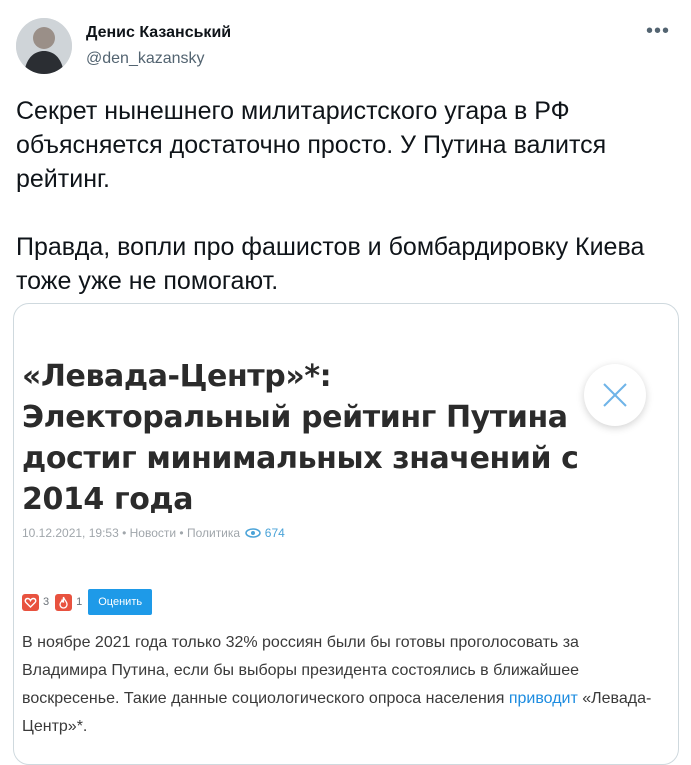  I want to click on avatar, so click(44, 46).